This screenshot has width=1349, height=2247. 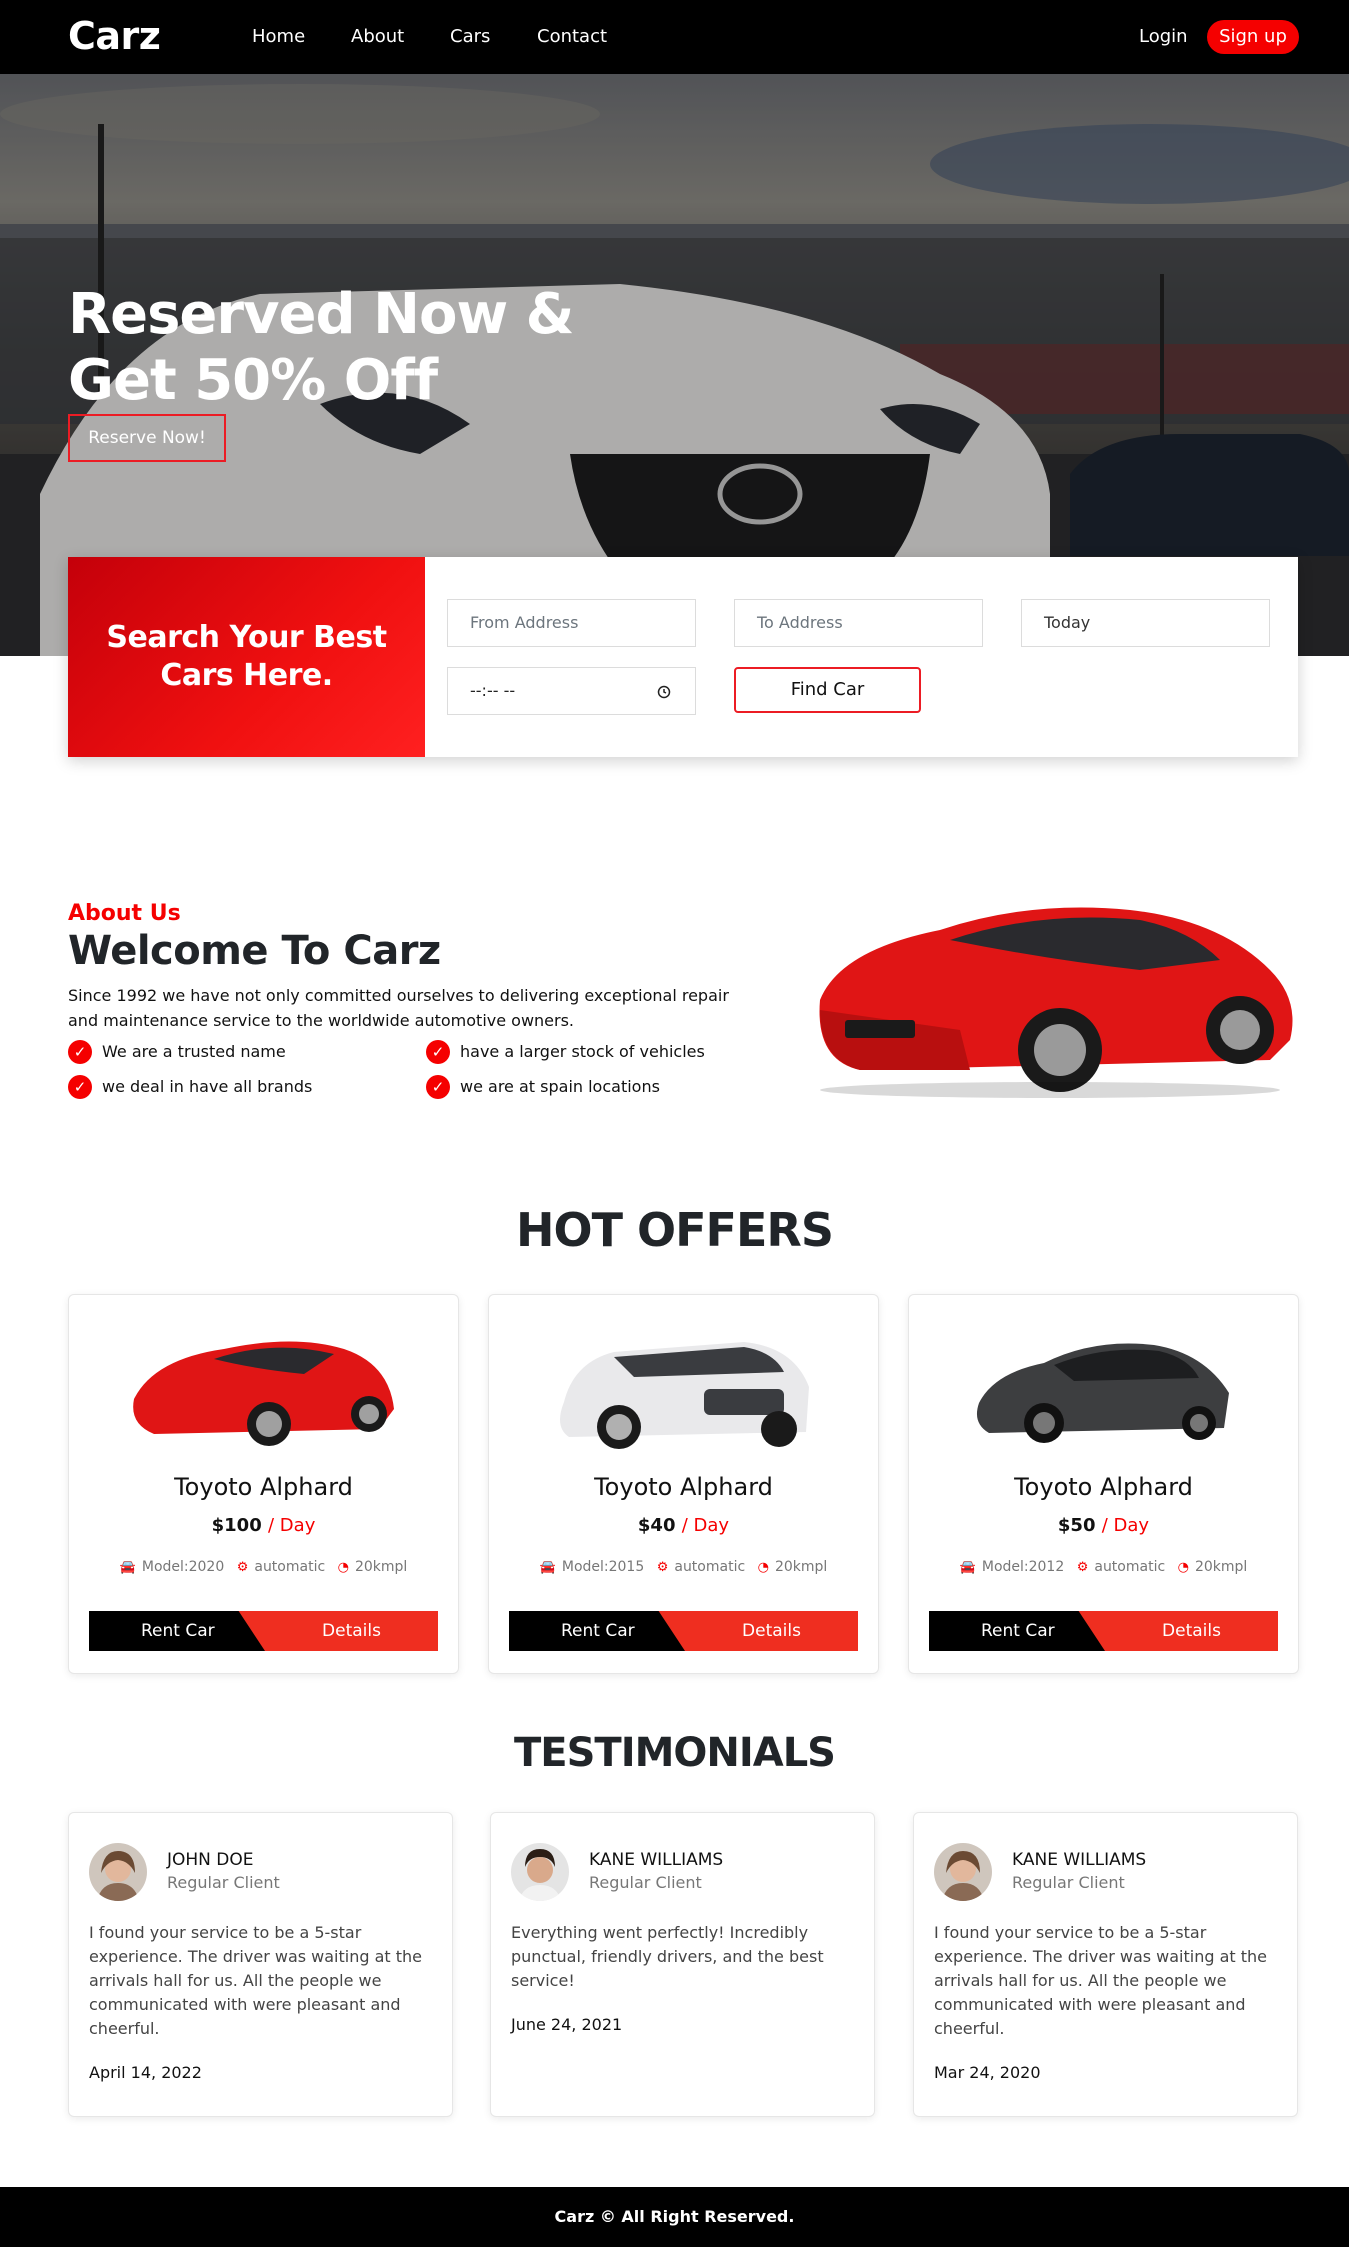 What do you see at coordinates (1253, 37) in the screenshot?
I see `signup-button: Sign up` at bounding box center [1253, 37].